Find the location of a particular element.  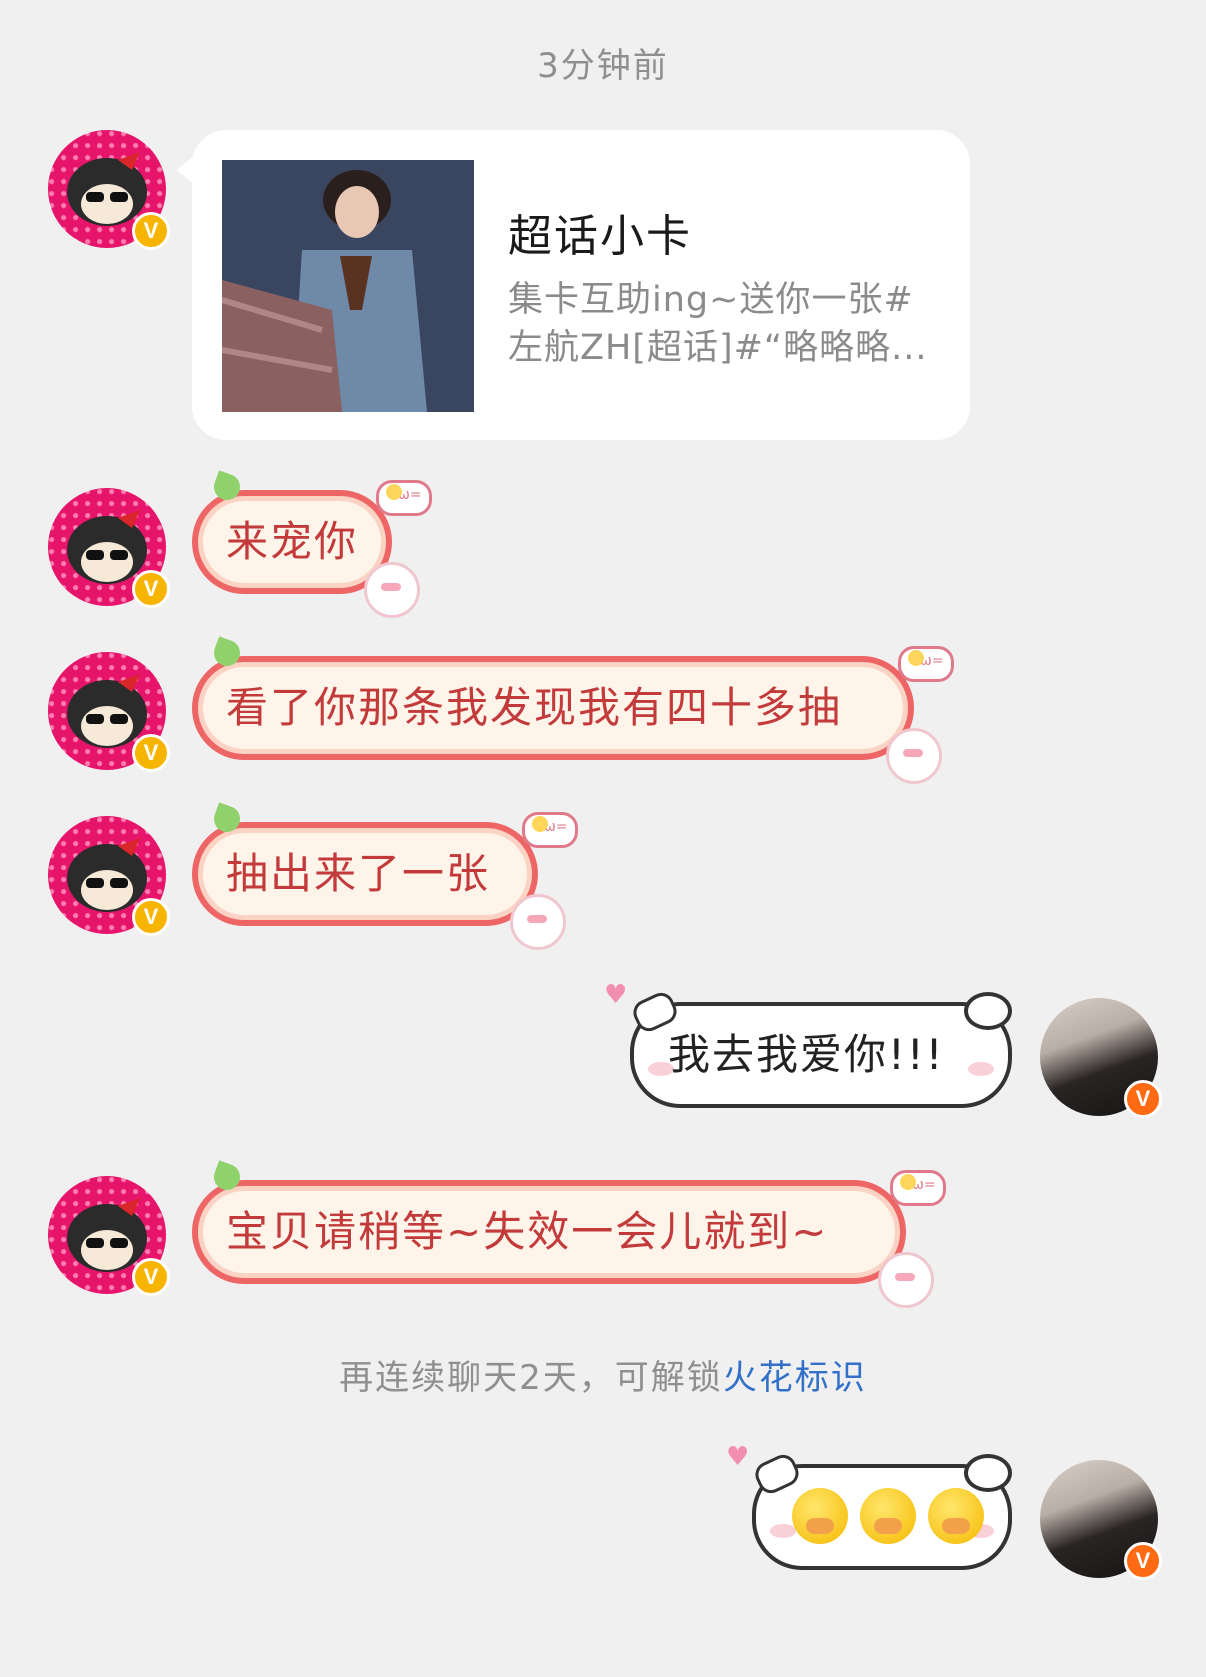

card-title: 超话小卡 is located at coordinates (600, 236).